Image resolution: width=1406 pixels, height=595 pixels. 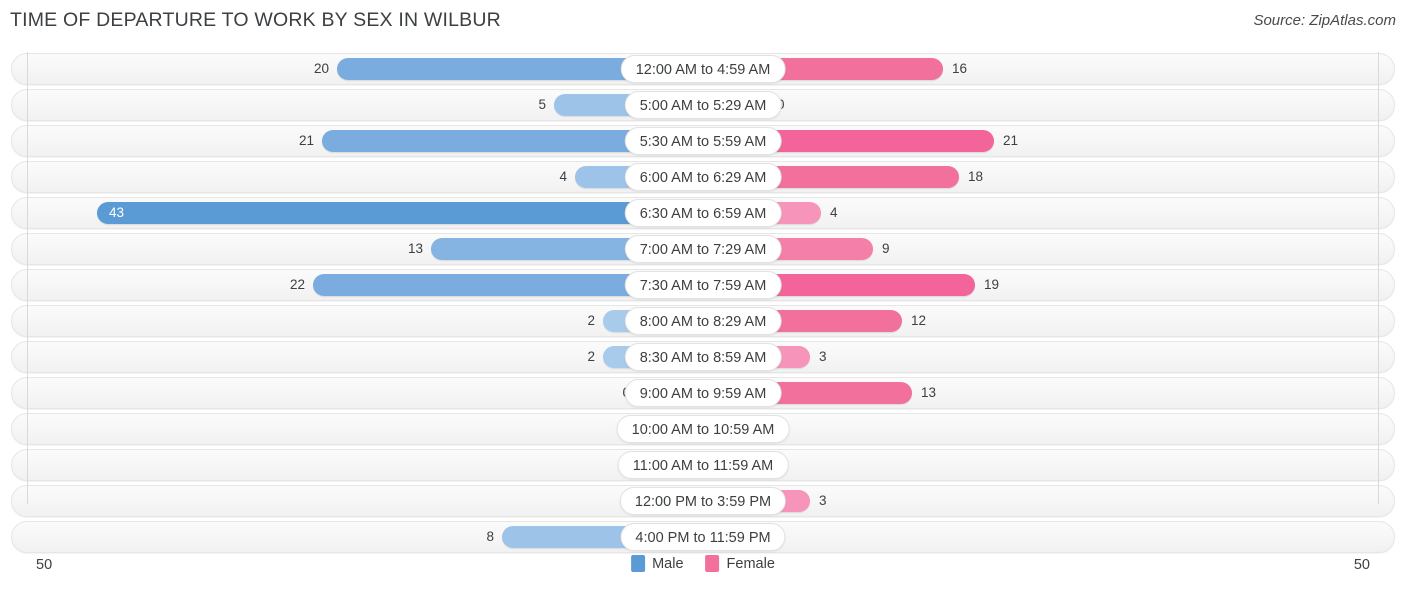 What do you see at coordinates (297, 284) in the screenshot?
I see `bar-value-male: 22` at bounding box center [297, 284].